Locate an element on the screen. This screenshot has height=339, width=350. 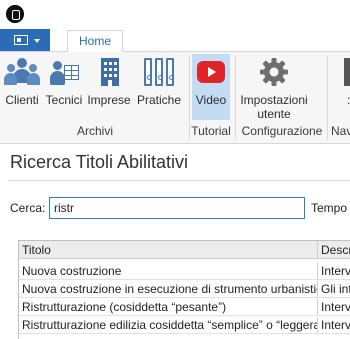
clienti-button: Clienti is located at coordinates (22, 87).